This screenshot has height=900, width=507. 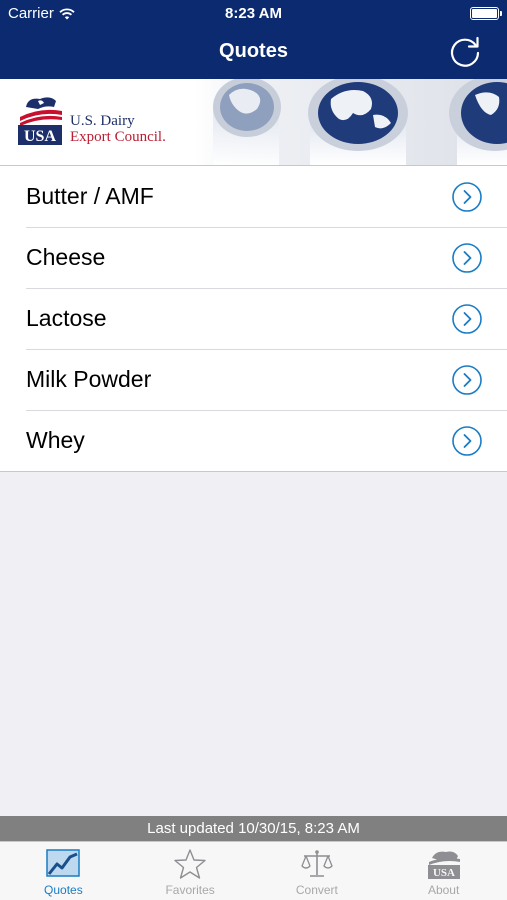 I want to click on scale-icon, so click(x=317, y=863).